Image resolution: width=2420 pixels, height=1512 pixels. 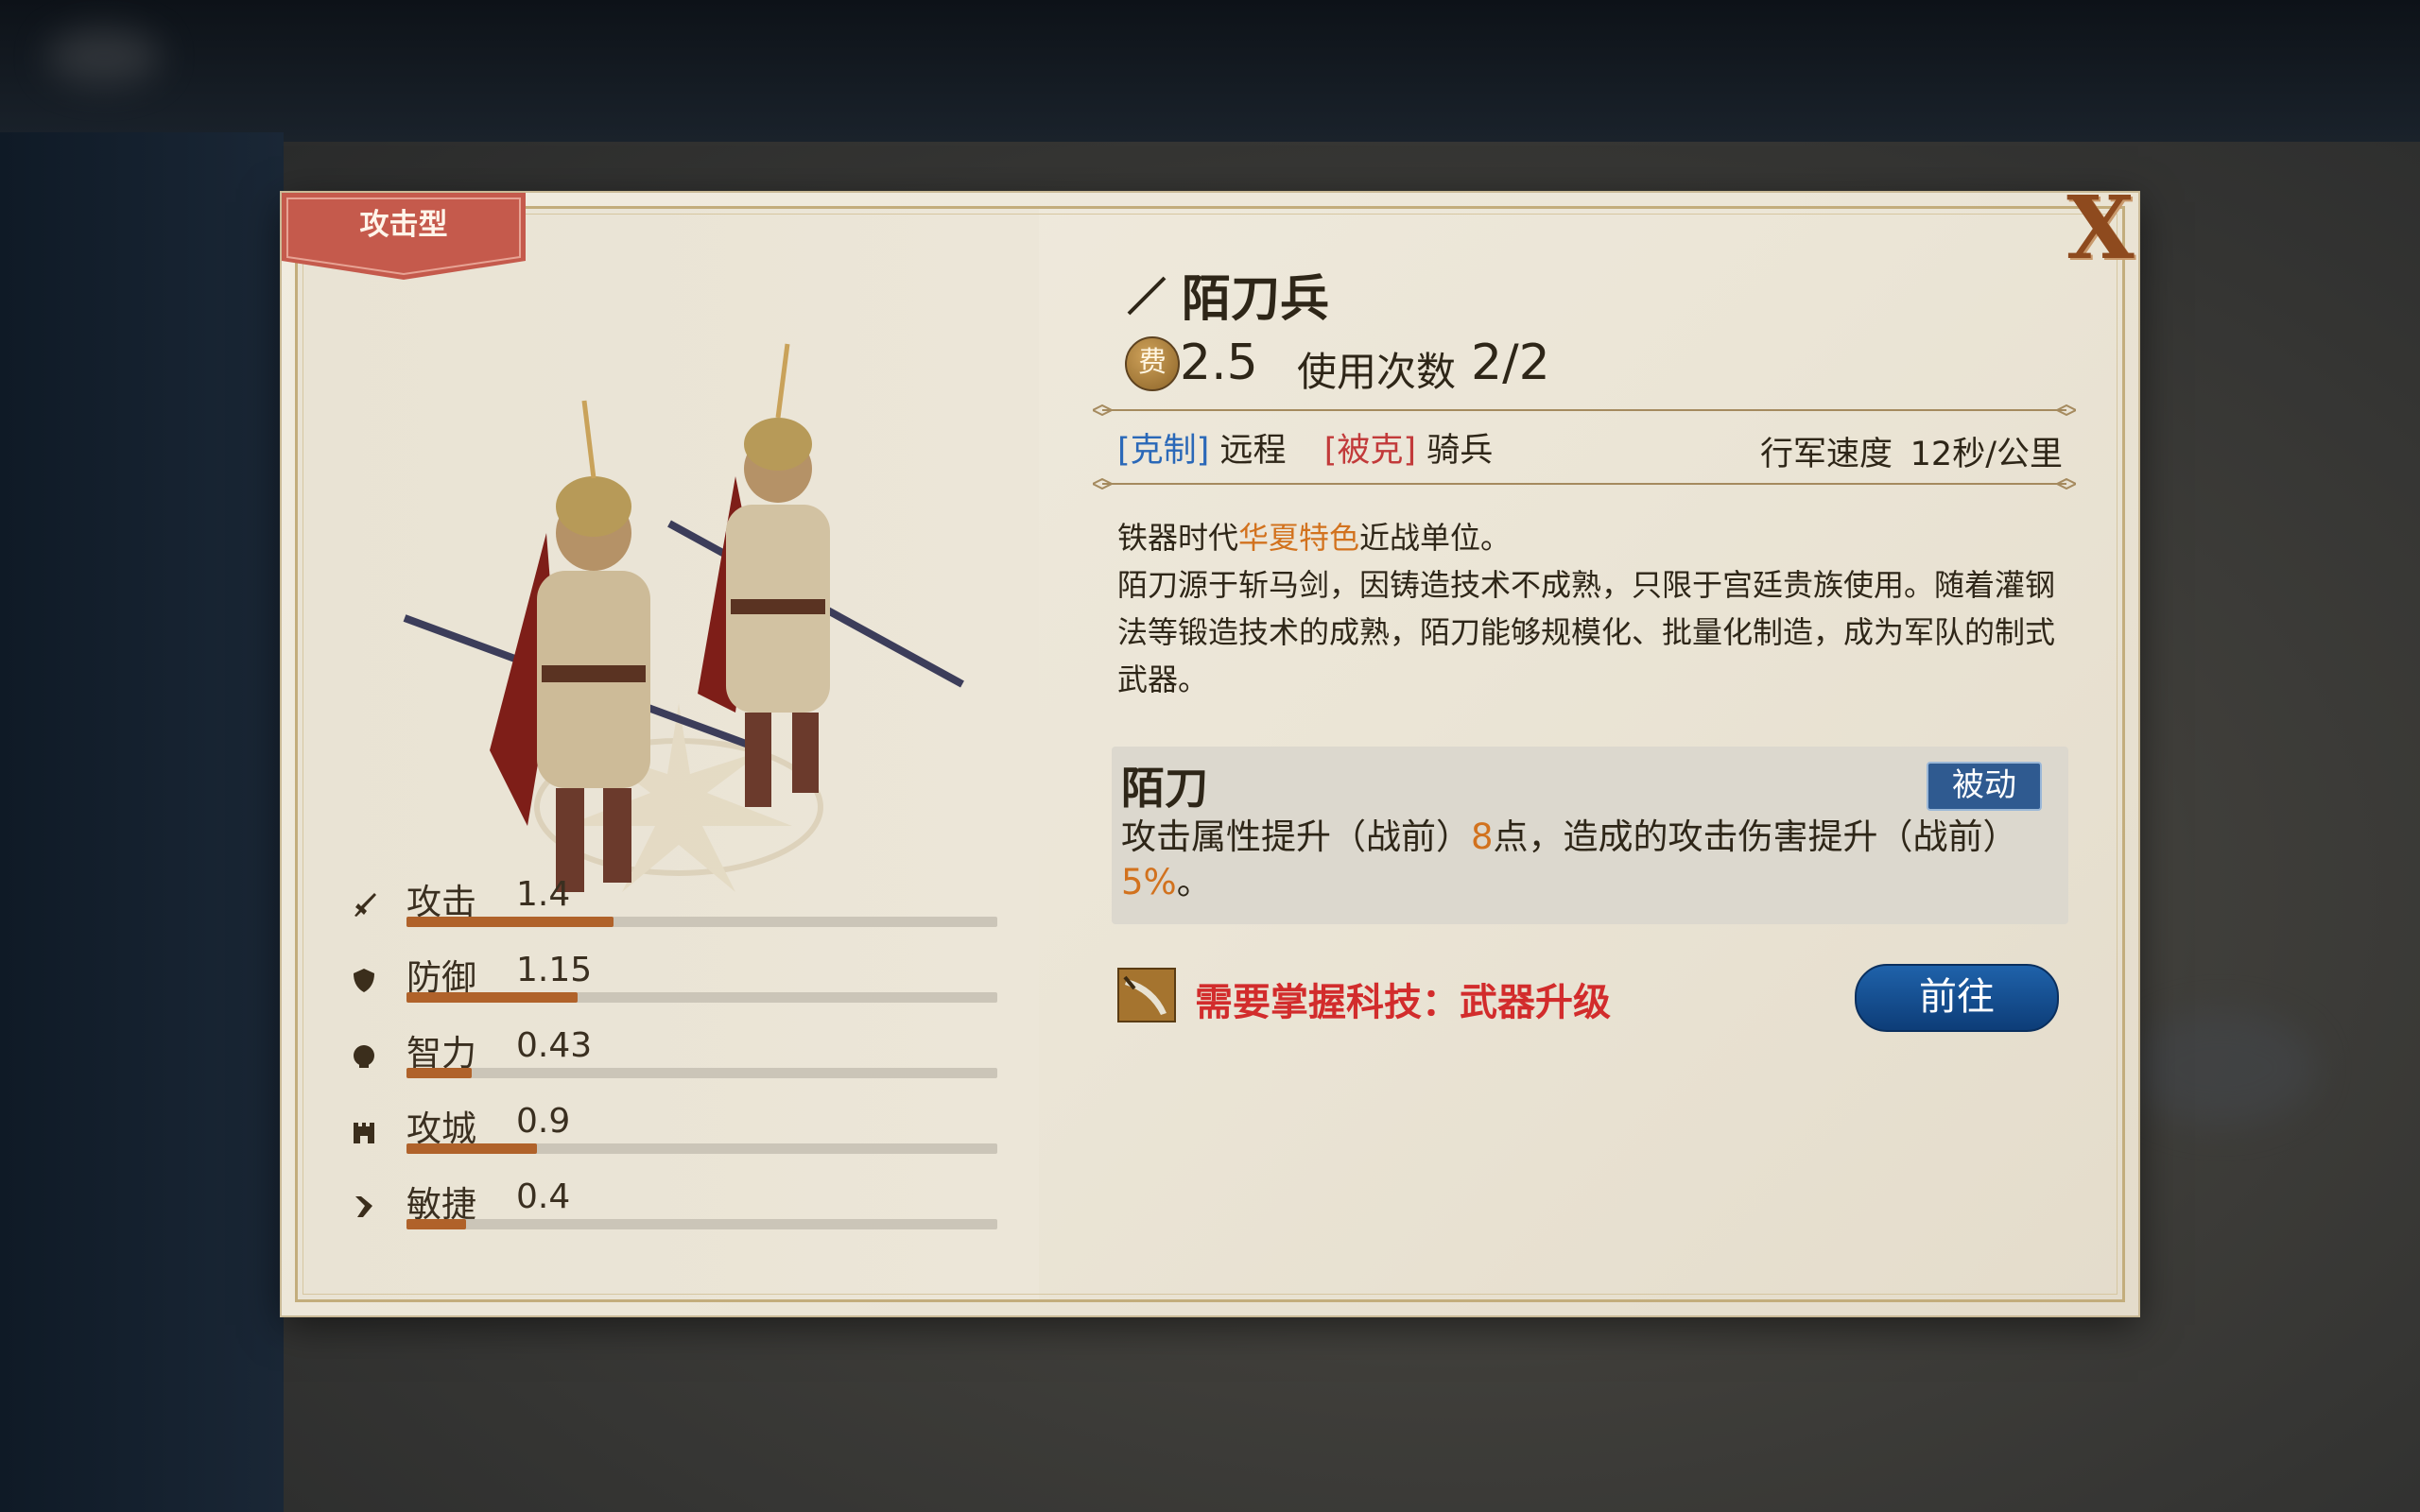 What do you see at coordinates (1178, 538) in the screenshot?
I see `description-era: 铁器时代` at bounding box center [1178, 538].